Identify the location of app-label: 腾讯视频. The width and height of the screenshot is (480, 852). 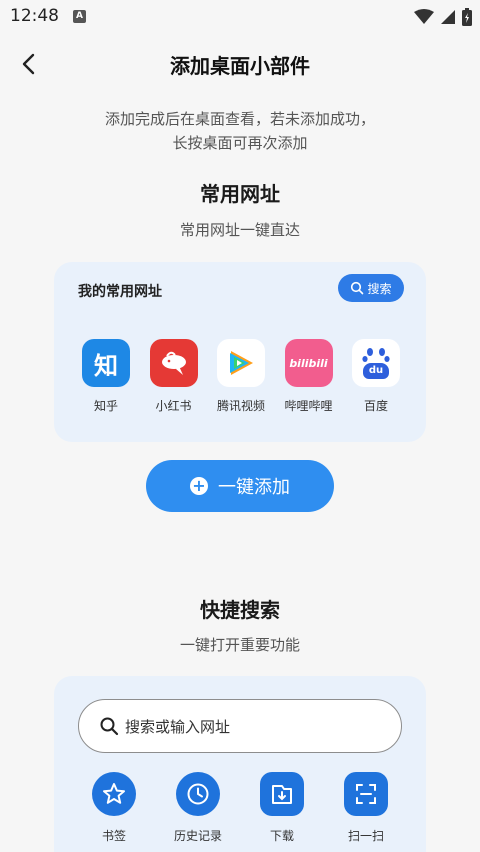
(240, 406).